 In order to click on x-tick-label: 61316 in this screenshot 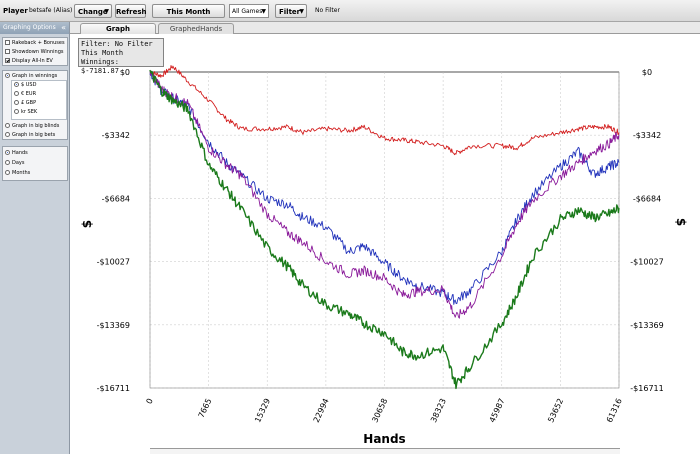, I will do `click(614, 410)`.